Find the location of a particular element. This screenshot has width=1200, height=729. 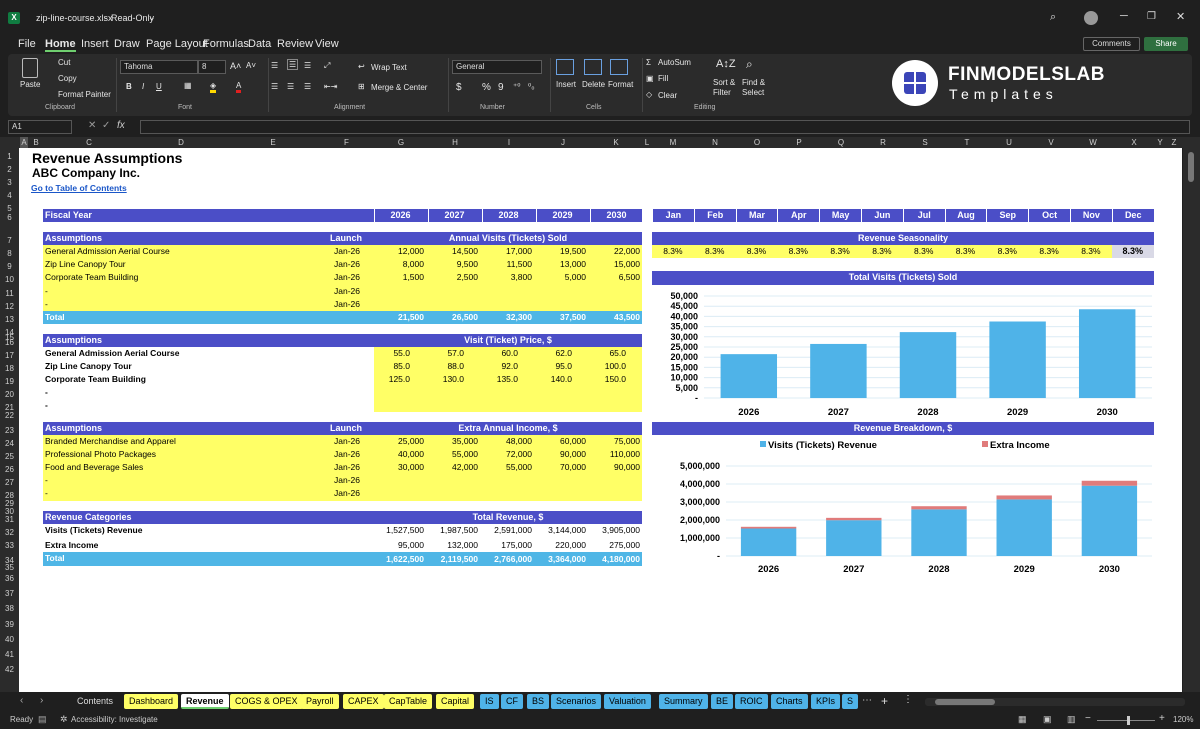

menu-file: File is located at coordinates (27, 44).